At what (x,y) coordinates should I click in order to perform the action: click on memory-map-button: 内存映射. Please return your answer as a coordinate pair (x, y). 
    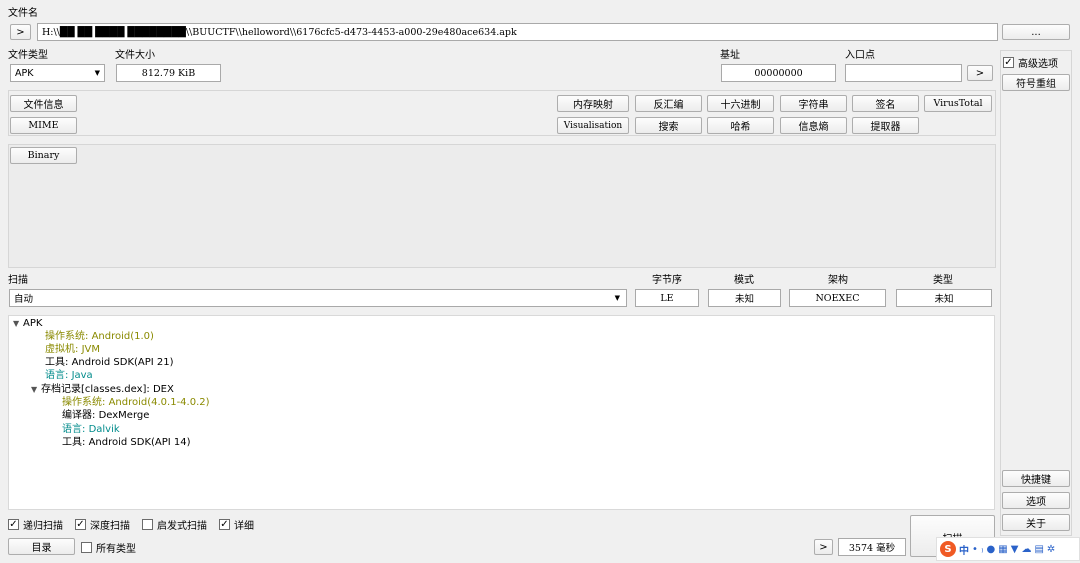
    Looking at the image, I should click on (593, 103).